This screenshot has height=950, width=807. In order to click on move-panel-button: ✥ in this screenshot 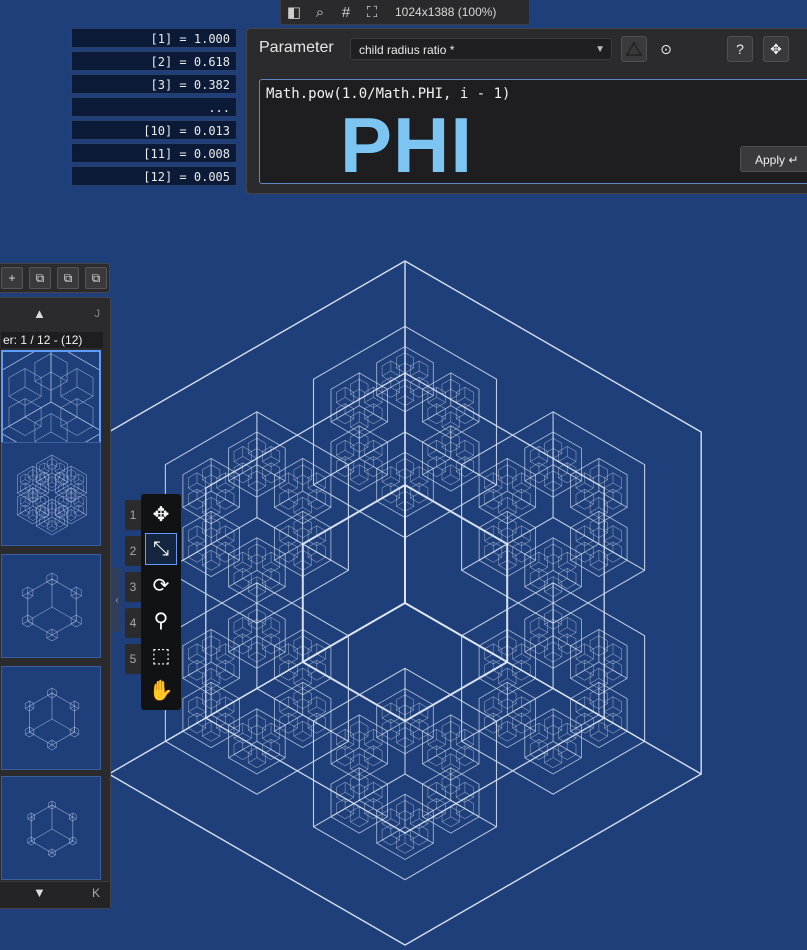, I will do `click(776, 49)`.